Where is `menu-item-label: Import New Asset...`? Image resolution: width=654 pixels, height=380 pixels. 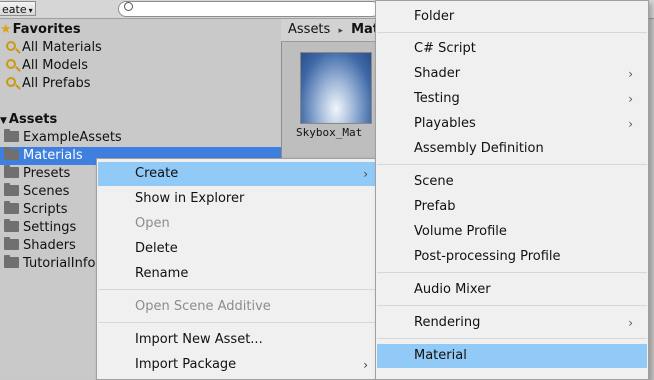 menu-item-label: Import New Asset... is located at coordinates (199, 339).